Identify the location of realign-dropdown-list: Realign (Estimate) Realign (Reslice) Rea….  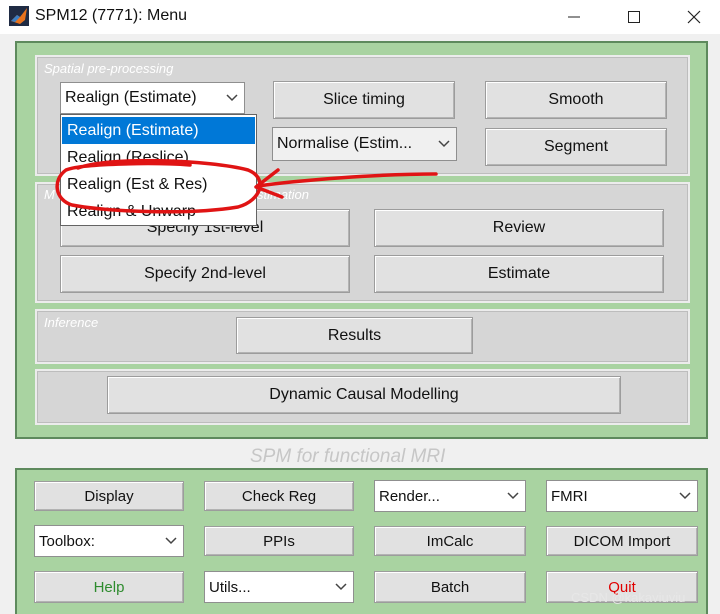
(158, 170).